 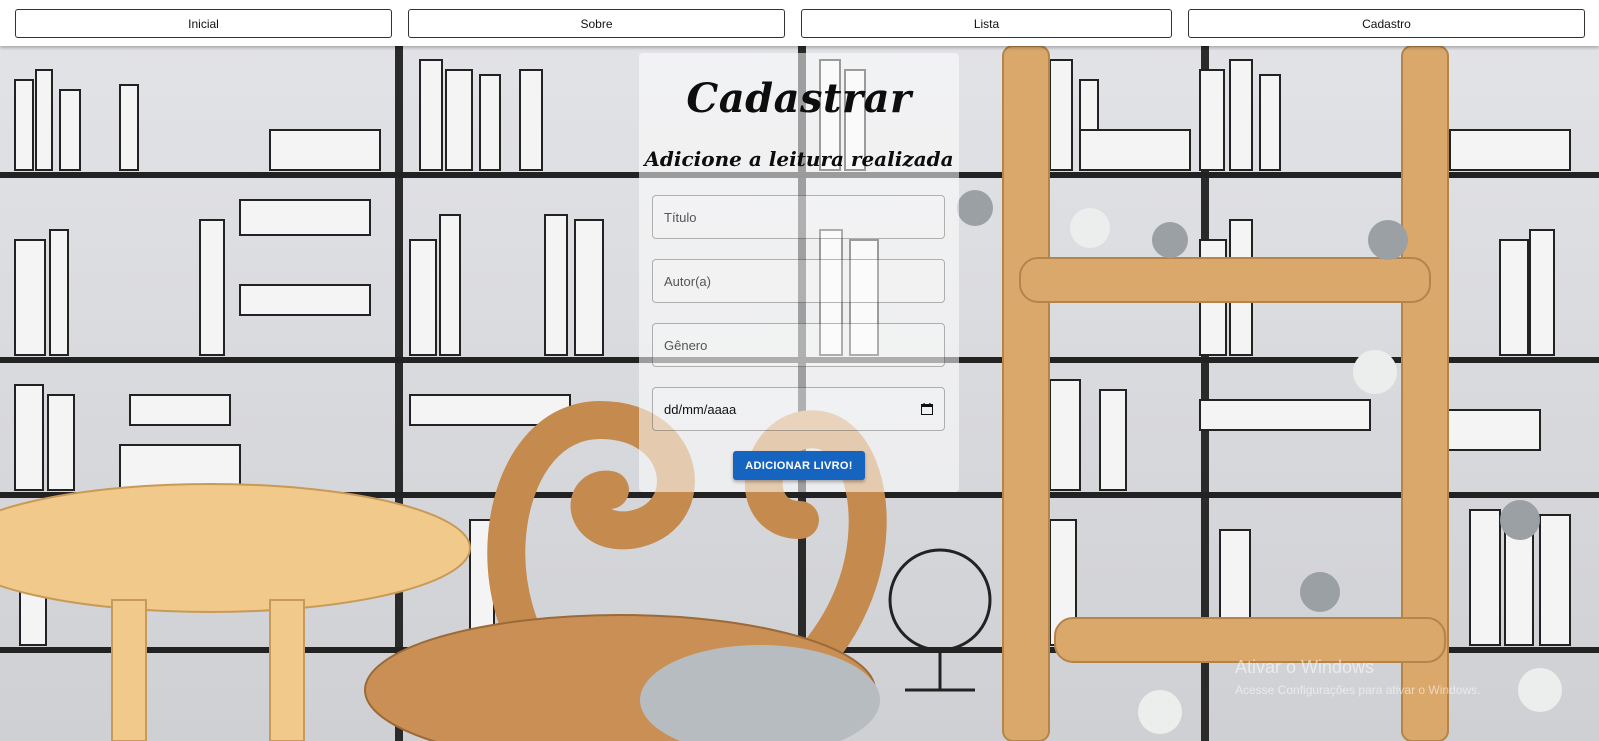 I want to click on nav-sobre-button: Sobre, so click(x=596, y=23).